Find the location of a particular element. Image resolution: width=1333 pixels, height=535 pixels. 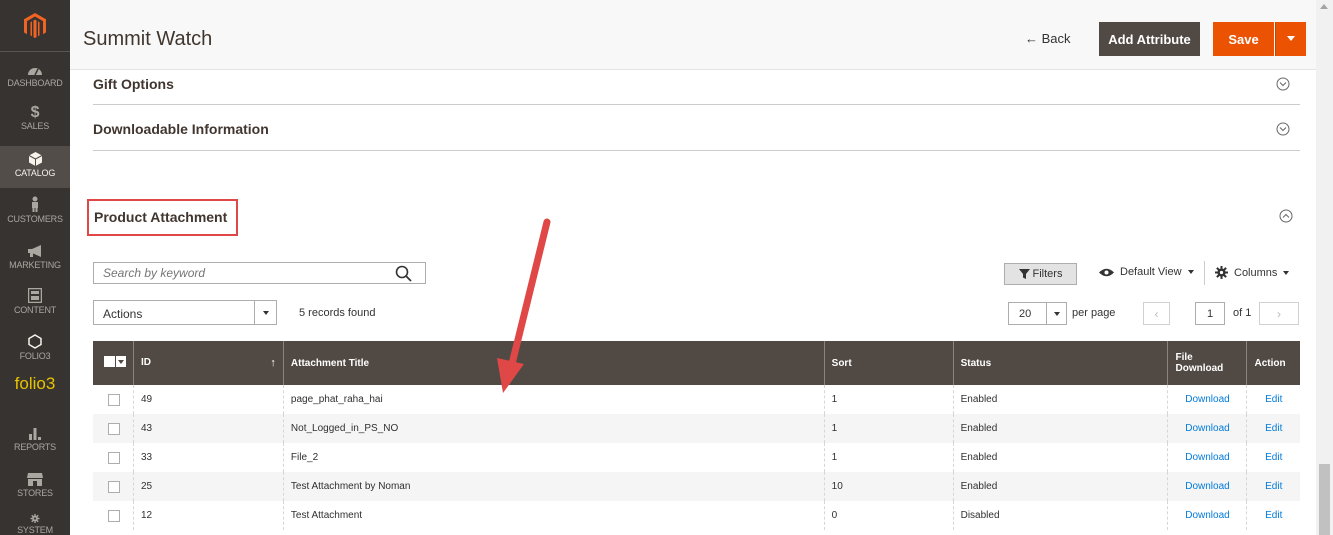

sidebar-item-stores: STORES is located at coordinates (35, 489).